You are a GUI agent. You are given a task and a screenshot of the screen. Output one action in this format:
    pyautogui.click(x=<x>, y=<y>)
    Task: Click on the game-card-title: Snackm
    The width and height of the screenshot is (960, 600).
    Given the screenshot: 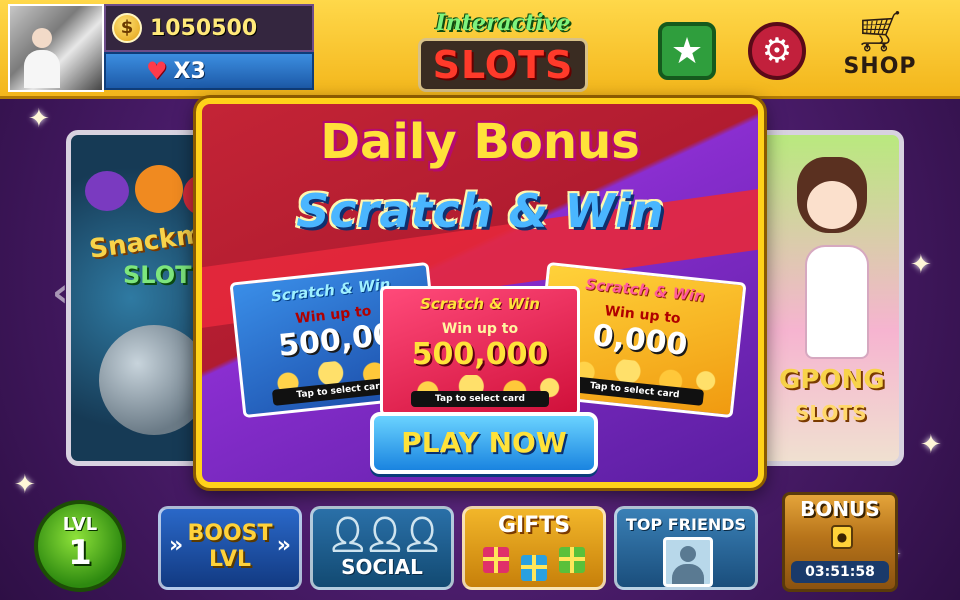 What is the action you would take?
    pyautogui.click(x=146, y=242)
    